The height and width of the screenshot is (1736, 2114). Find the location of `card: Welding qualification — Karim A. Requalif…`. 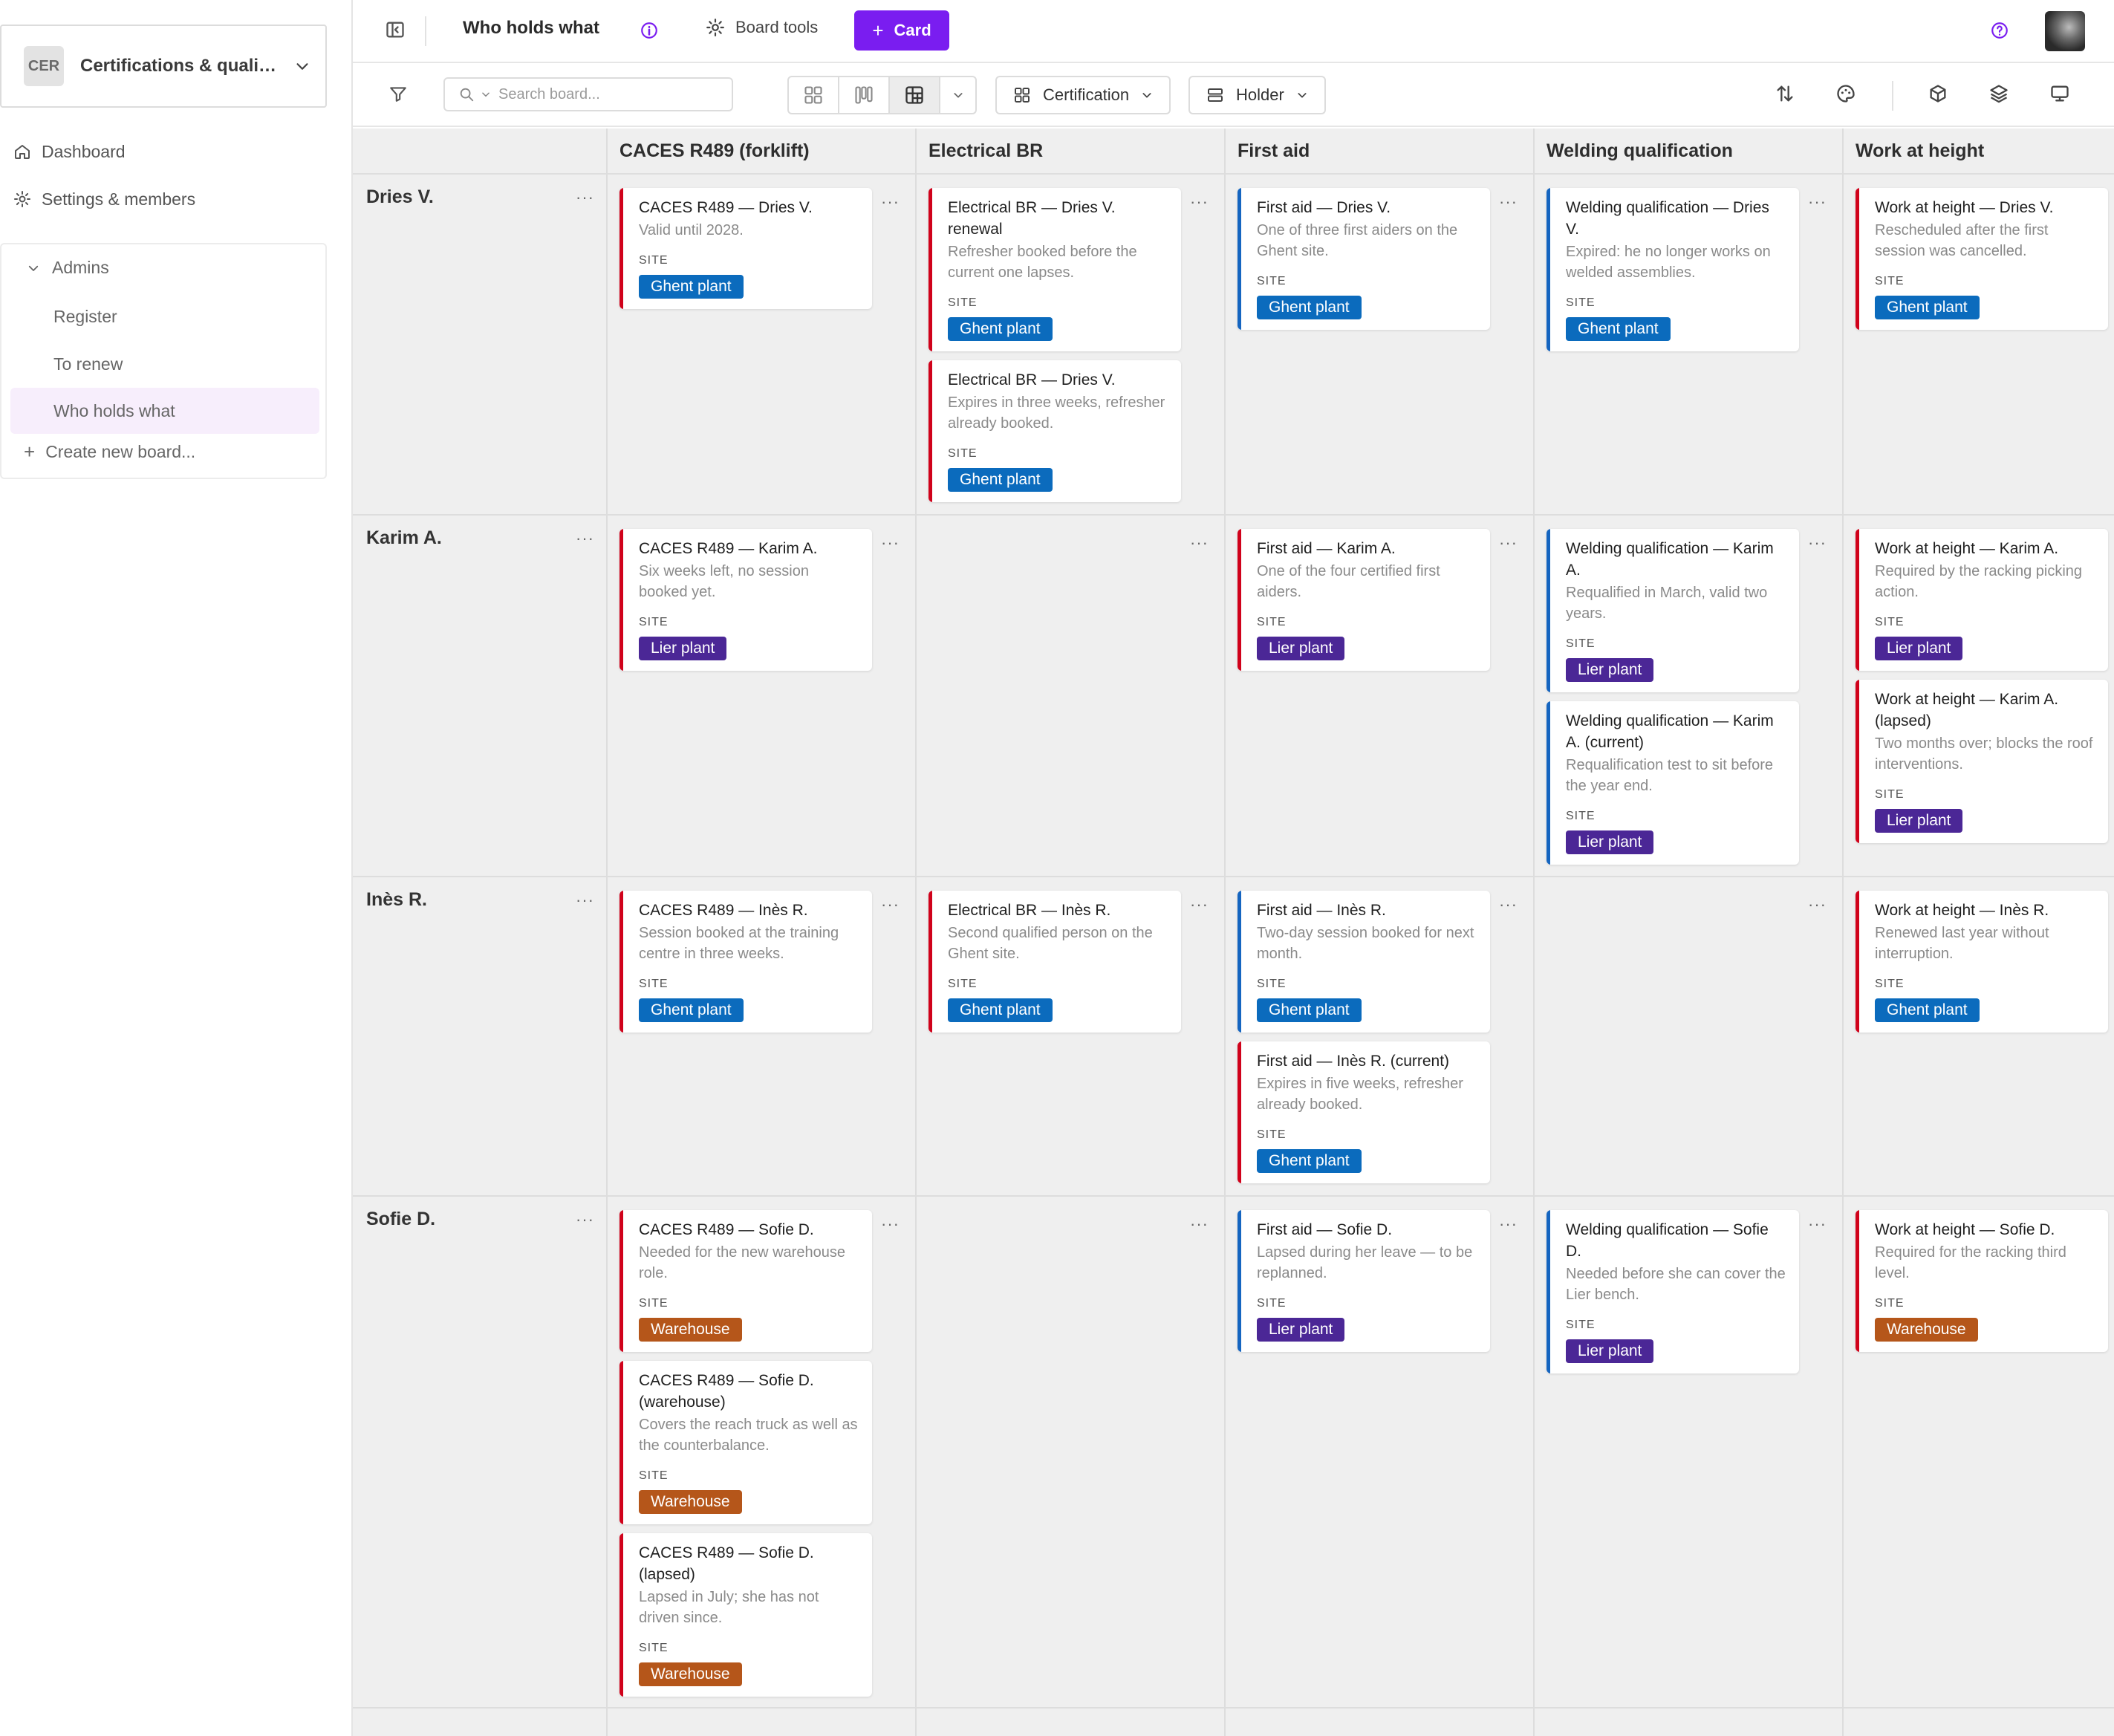

card: Welding qualification — Karim A. Requalif… is located at coordinates (1673, 610).